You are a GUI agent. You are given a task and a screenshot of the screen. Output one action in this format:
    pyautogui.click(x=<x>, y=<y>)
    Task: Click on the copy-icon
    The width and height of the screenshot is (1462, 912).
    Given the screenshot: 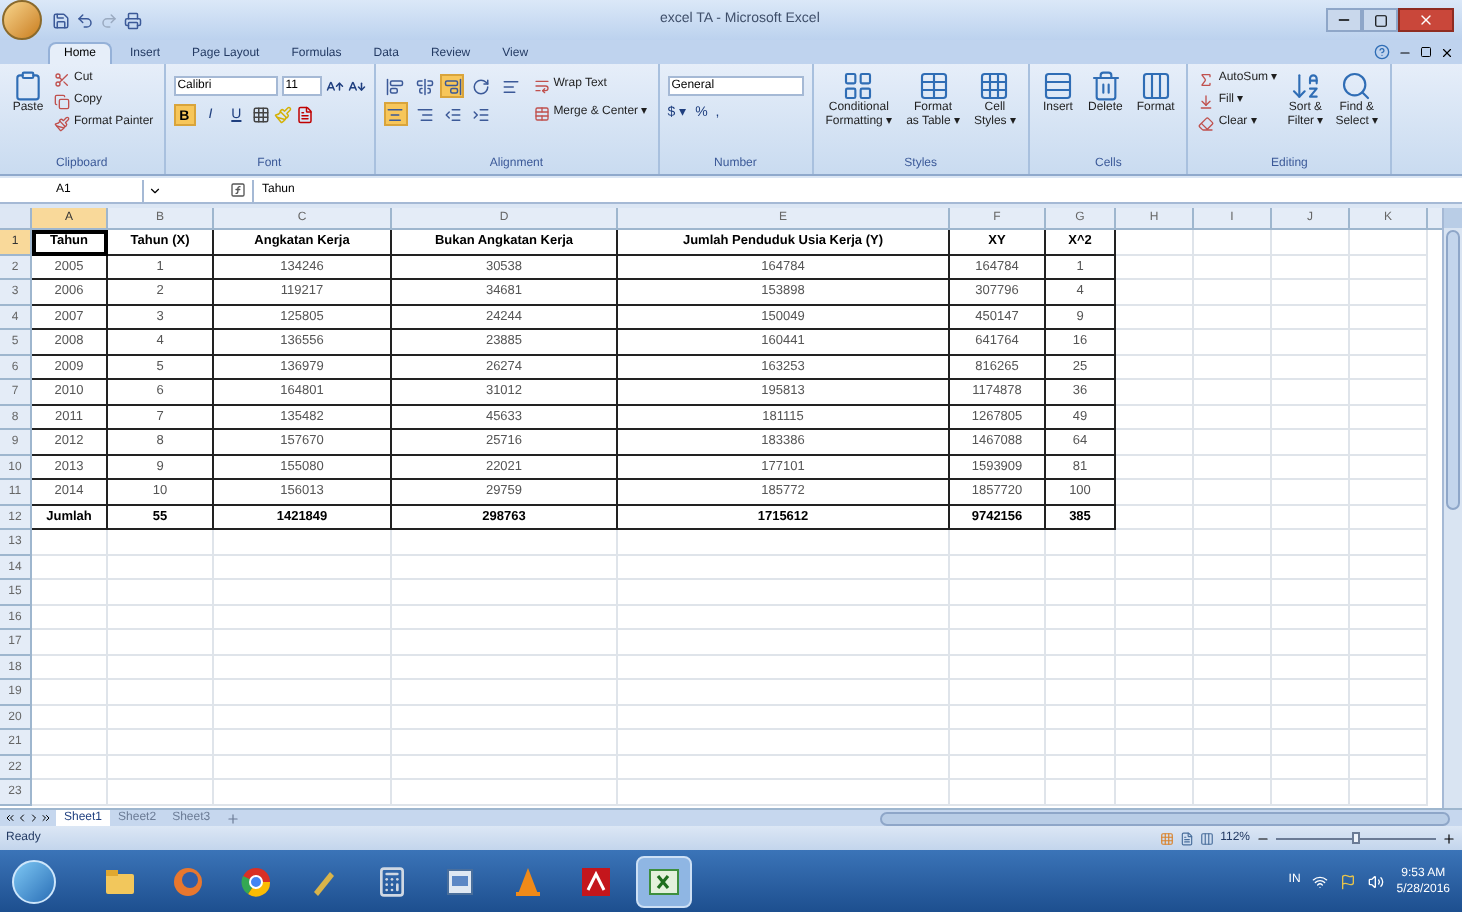 What is the action you would take?
    pyautogui.click(x=62, y=101)
    